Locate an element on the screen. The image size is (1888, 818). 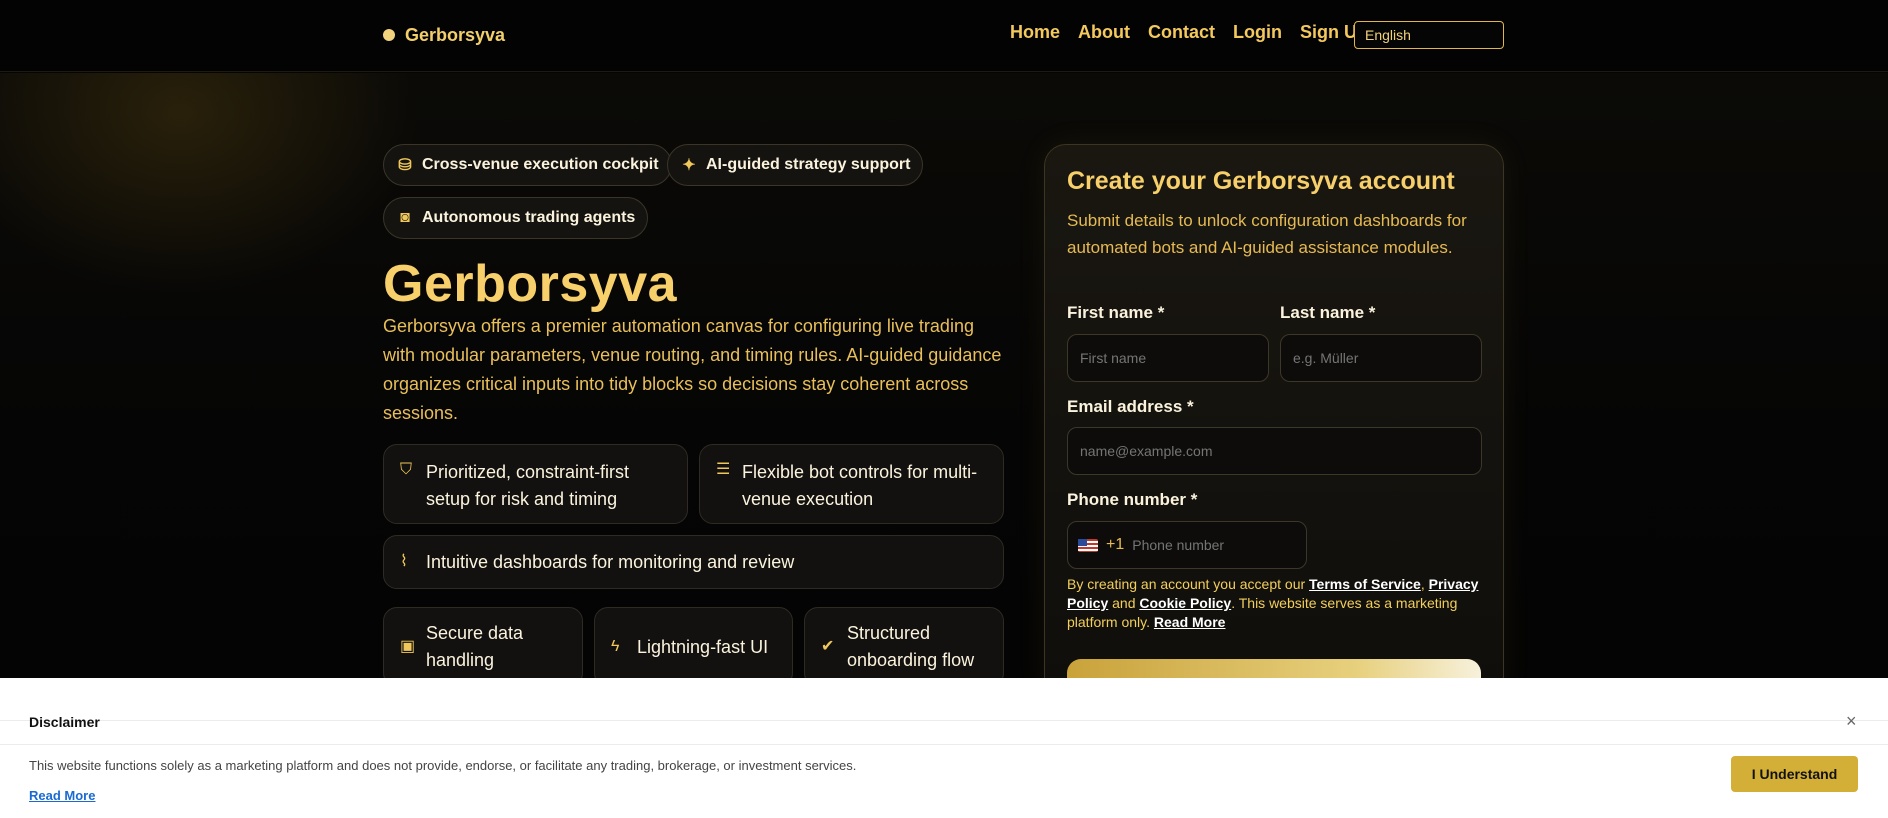
first-name-input is located at coordinates (1168, 358).